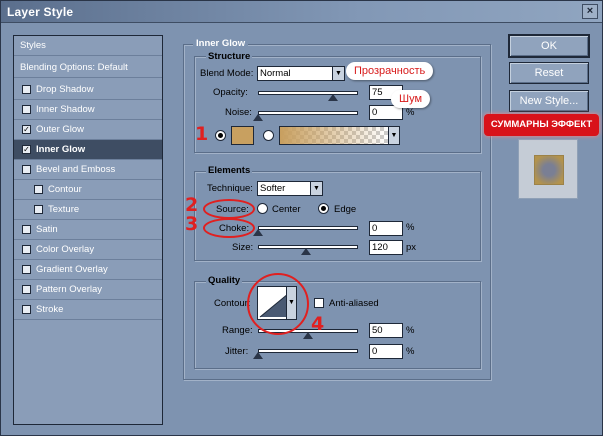 This screenshot has height=436, width=603. Describe the element at coordinates (275, 73) in the screenshot. I see `blend-mode-value: Normal` at that location.